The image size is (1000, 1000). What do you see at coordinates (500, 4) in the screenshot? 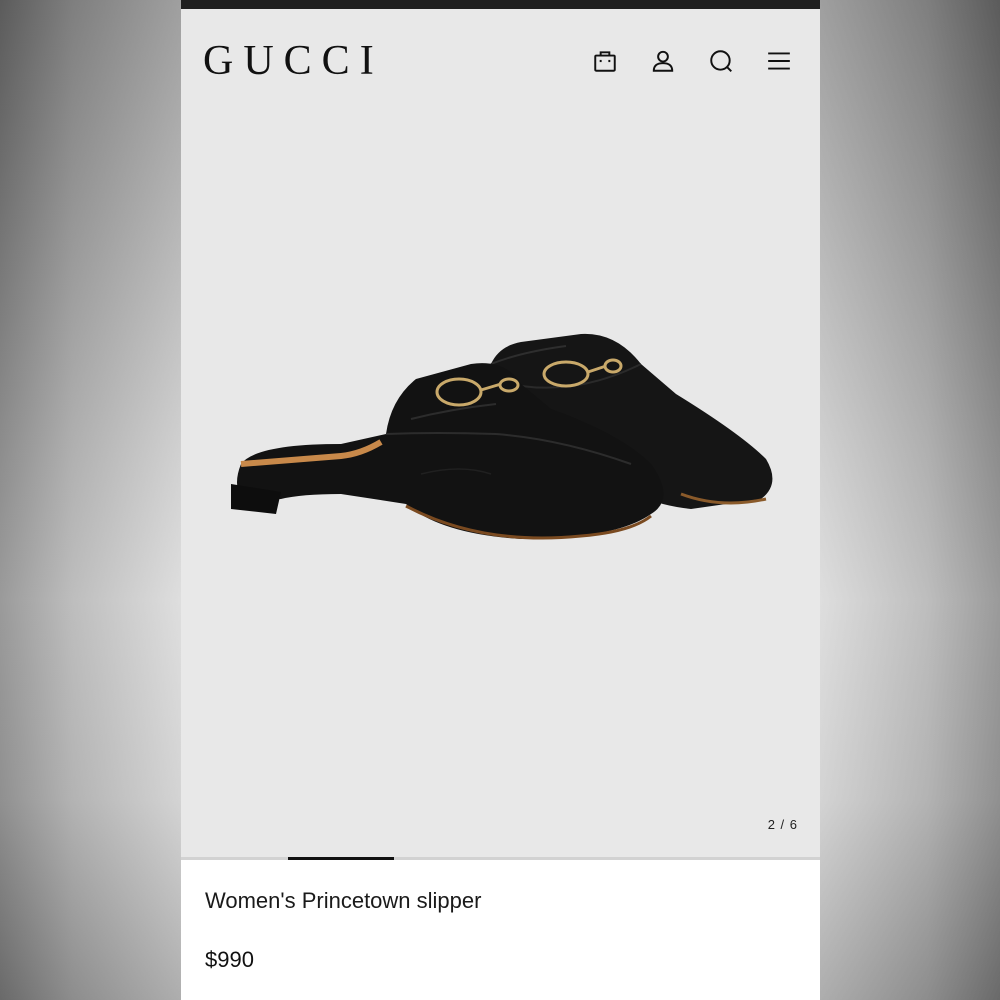
I see `status-bar` at bounding box center [500, 4].